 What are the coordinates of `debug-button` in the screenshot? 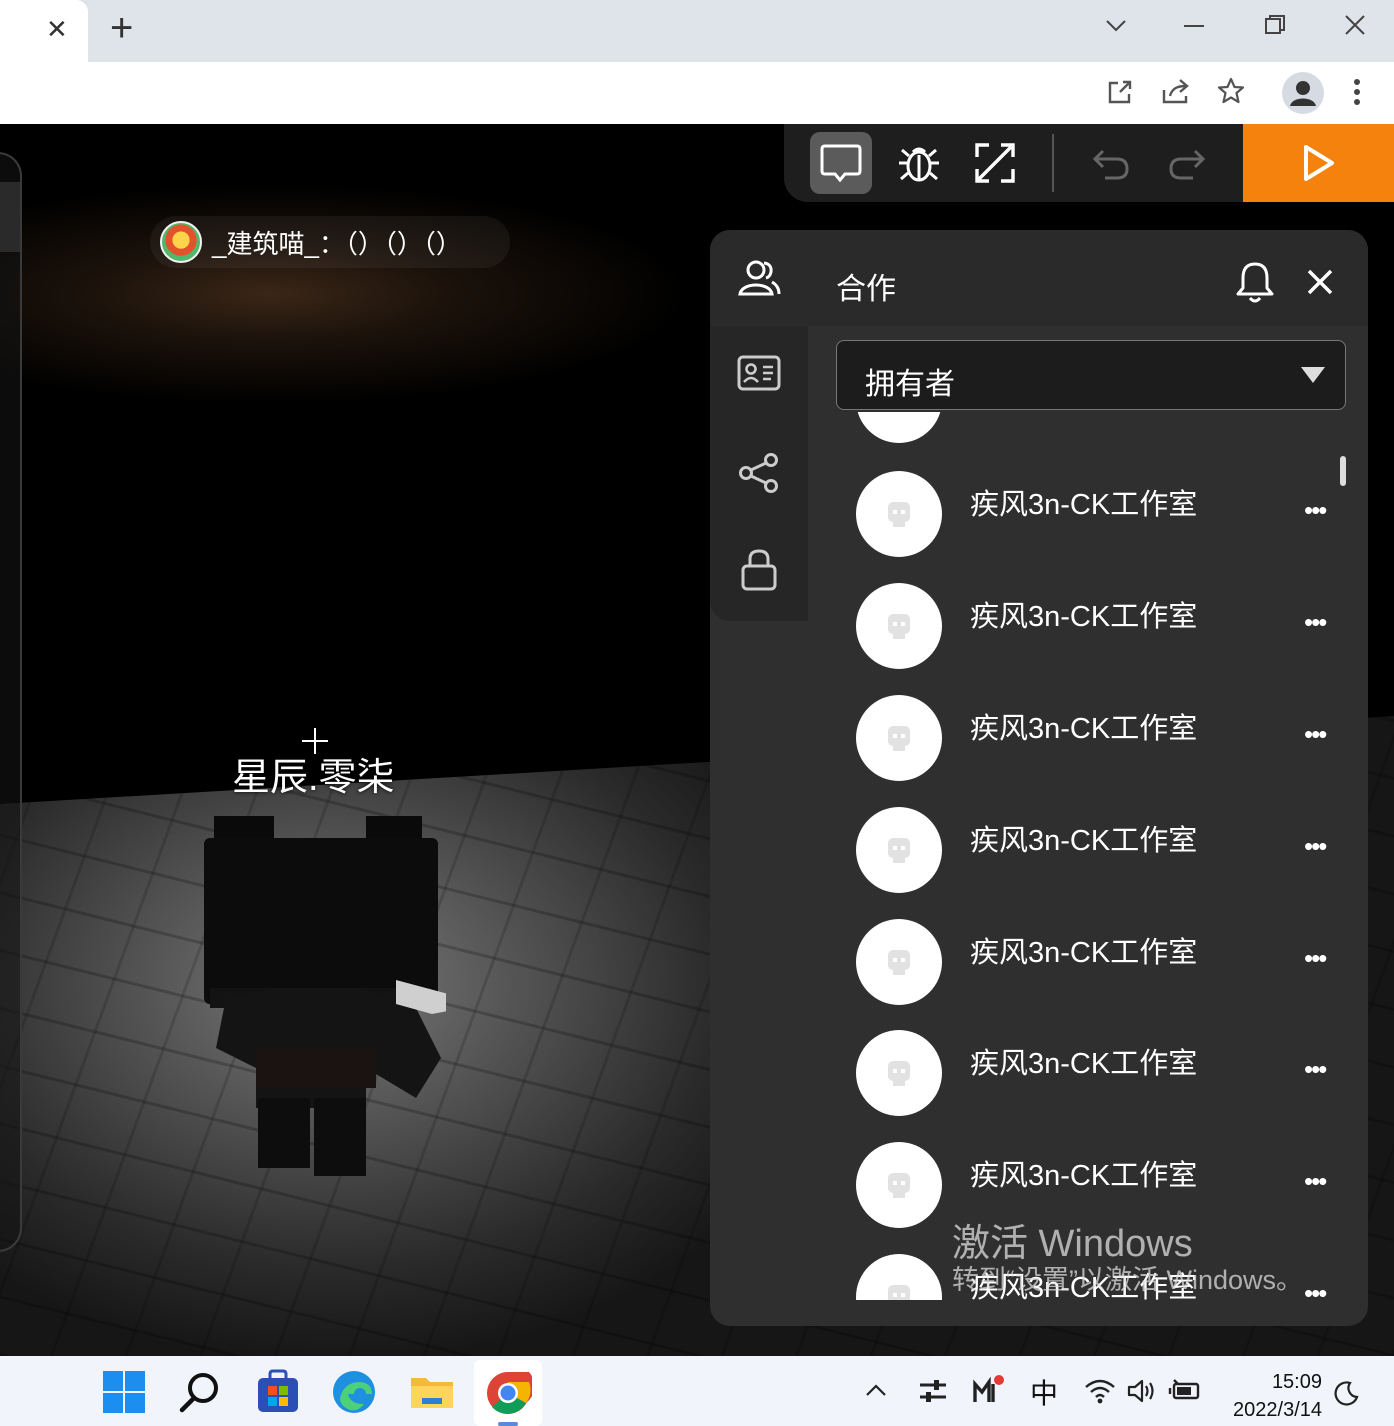 It's located at (919, 163).